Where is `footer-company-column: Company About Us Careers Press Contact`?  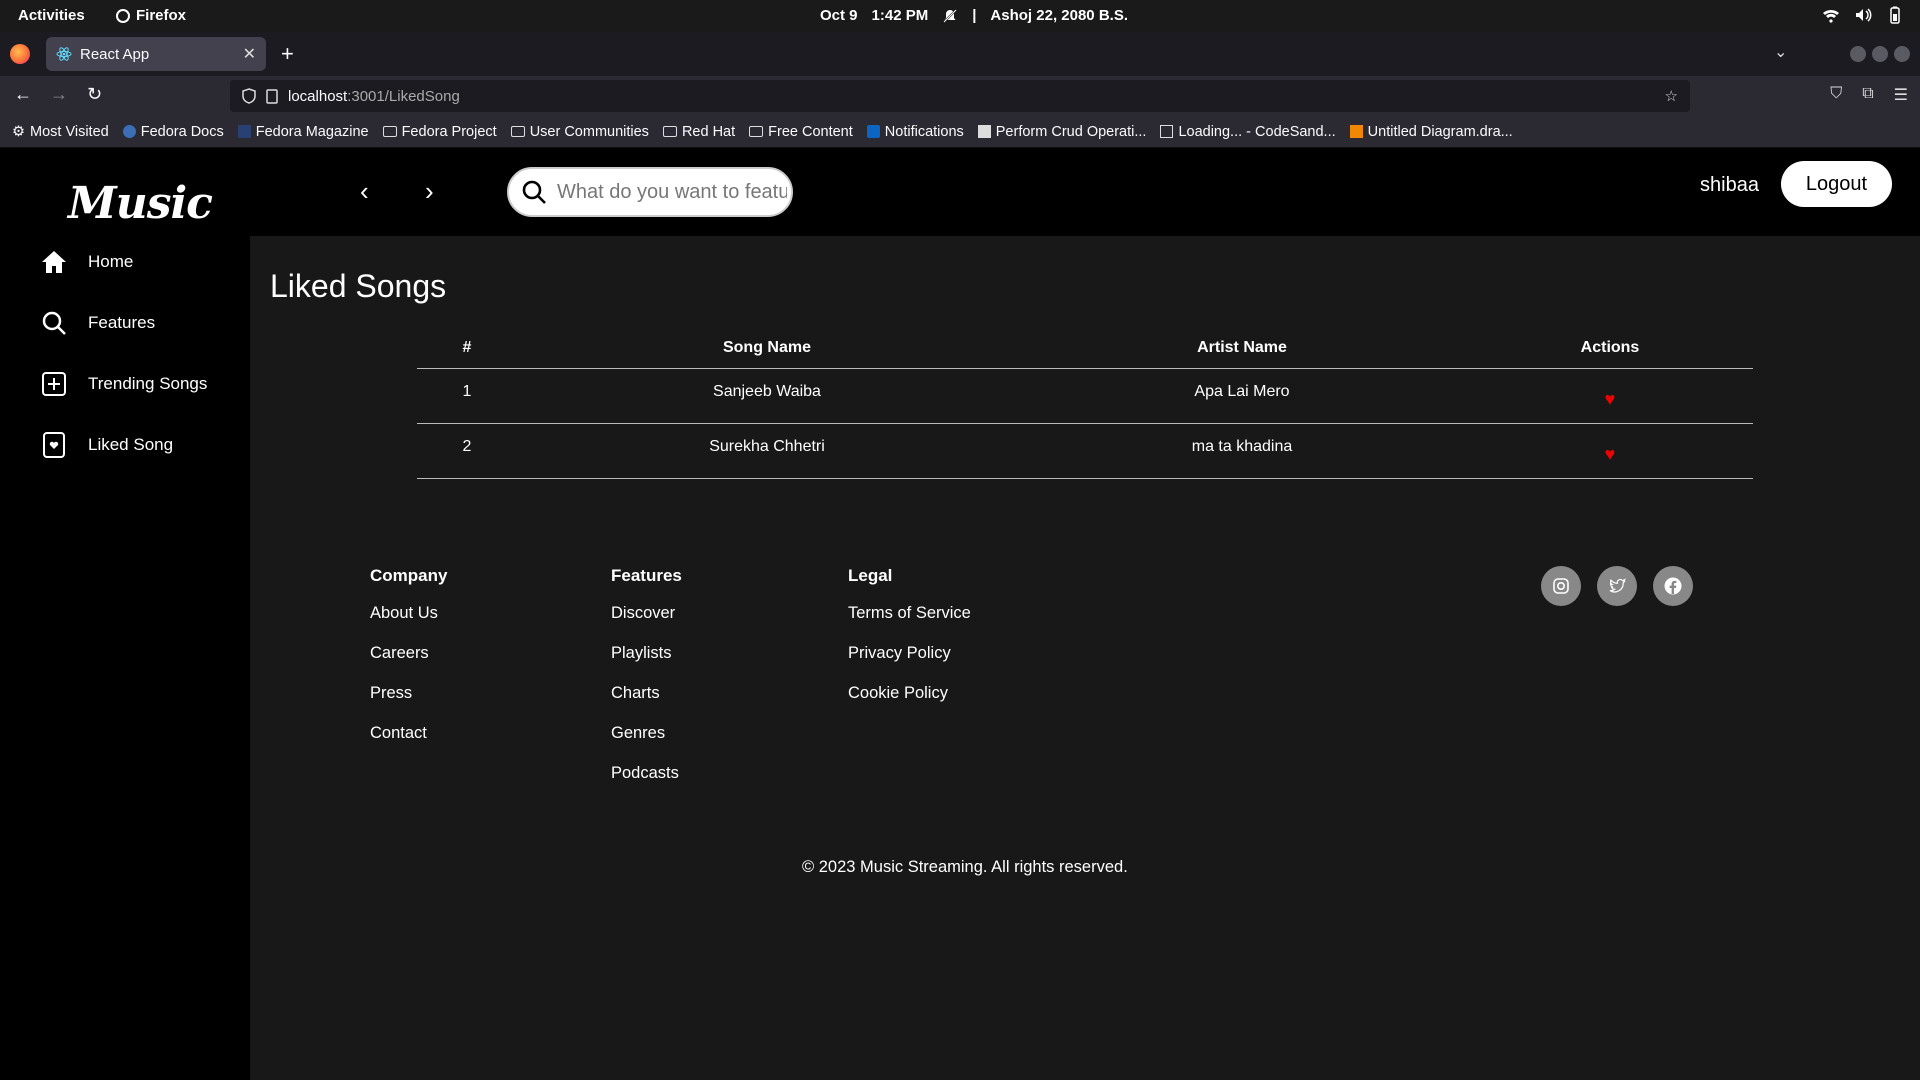
footer-company-column: Company About Us Careers Press Contact is located at coordinates (408, 665).